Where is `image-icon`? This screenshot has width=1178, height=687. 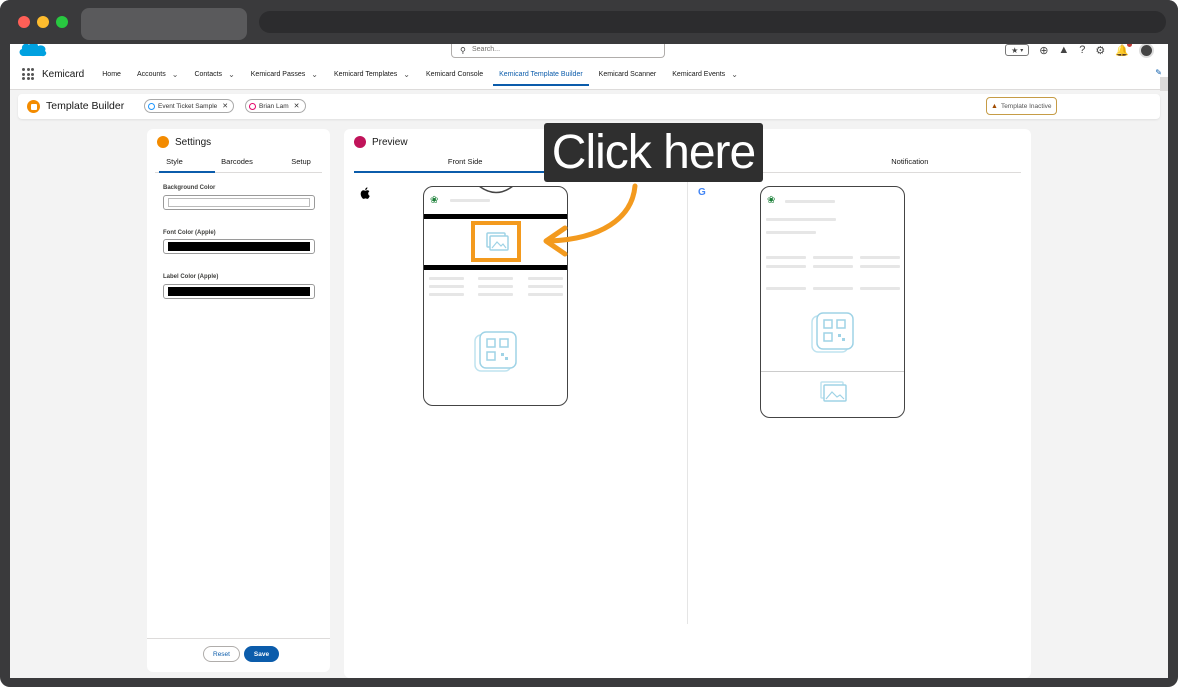
image-icon is located at coordinates (834, 392).